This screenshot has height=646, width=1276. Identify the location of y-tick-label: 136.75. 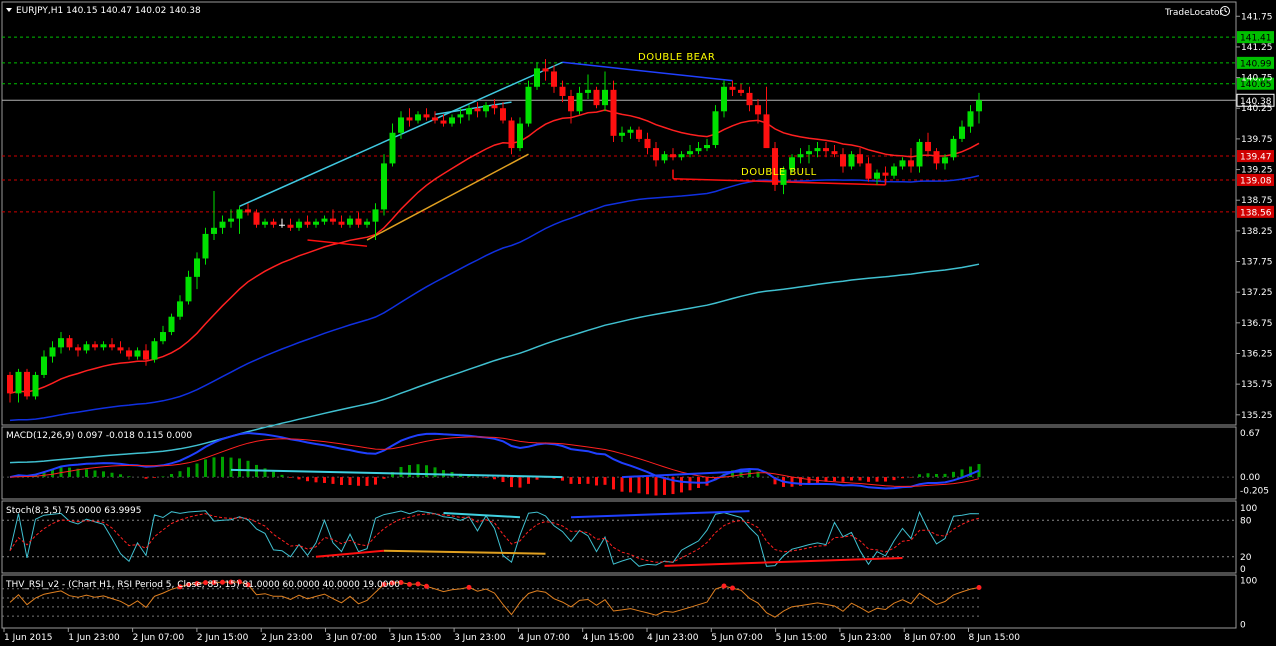
(1257, 324).